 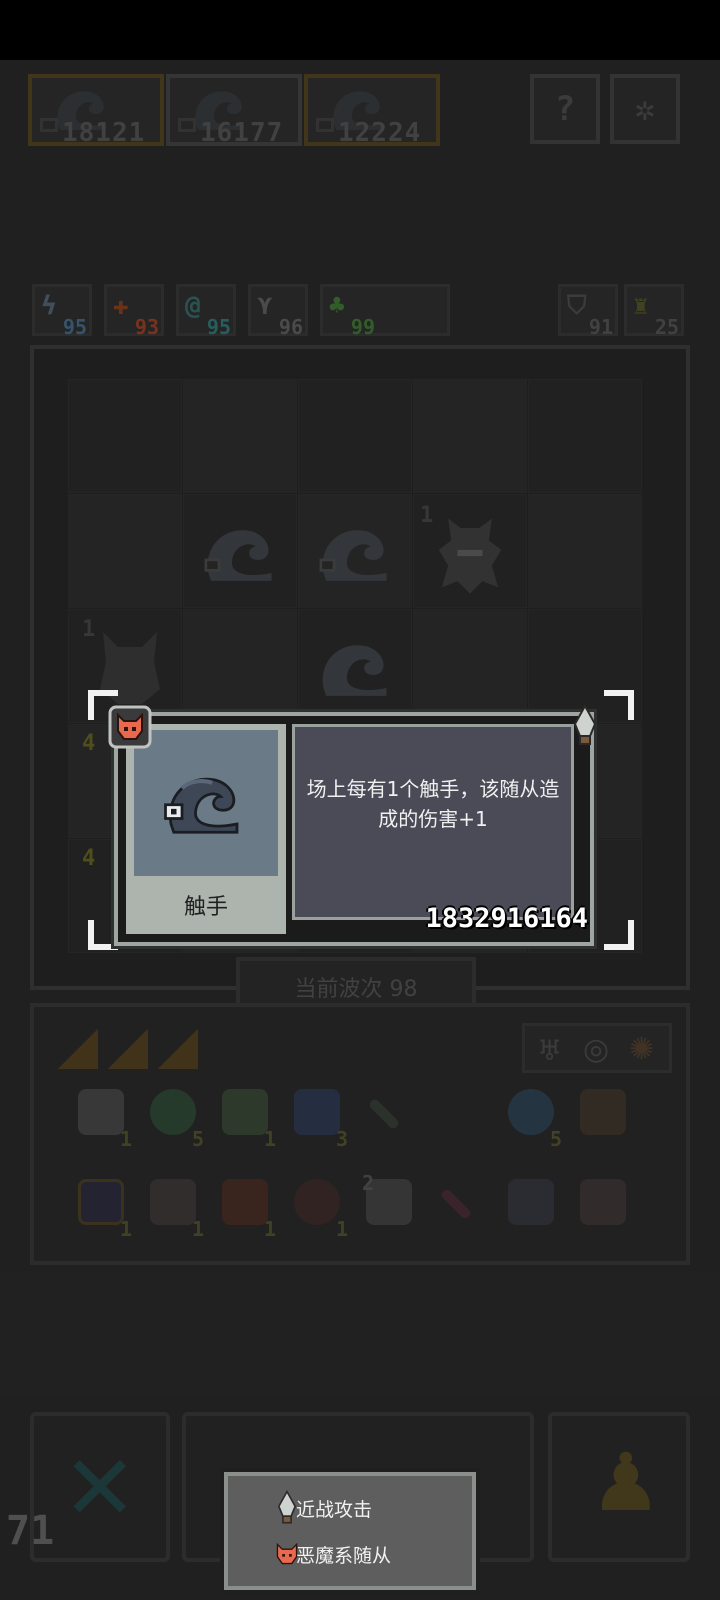 I want to click on keyword-legend: 近战攻击 恶魔系随从, so click(x=350, y=1531).